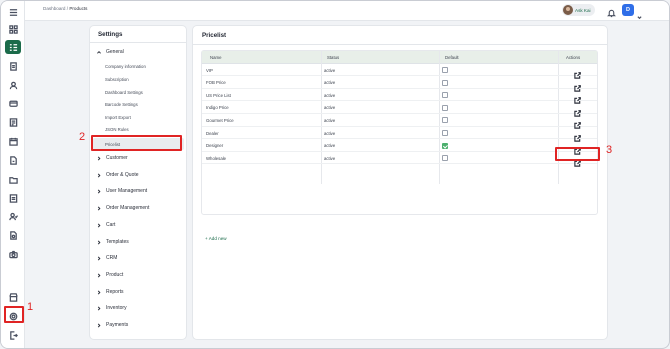 The image size is (670, 349). I want to click on nav-group-reports: Reports, so click(110, 292).